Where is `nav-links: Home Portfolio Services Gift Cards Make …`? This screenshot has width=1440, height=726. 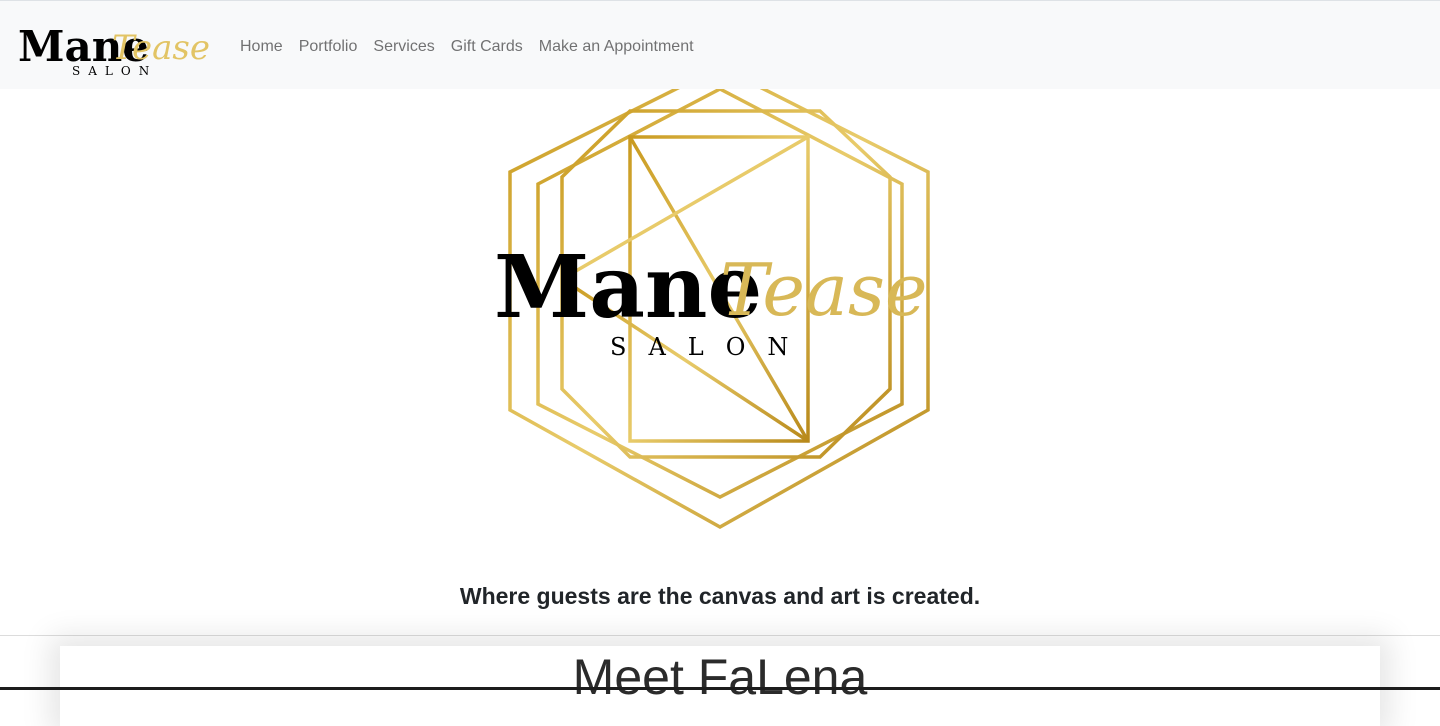
nav-links: Home Portfolio Services Gift Cards Make … is located at coordinates (467, 47).